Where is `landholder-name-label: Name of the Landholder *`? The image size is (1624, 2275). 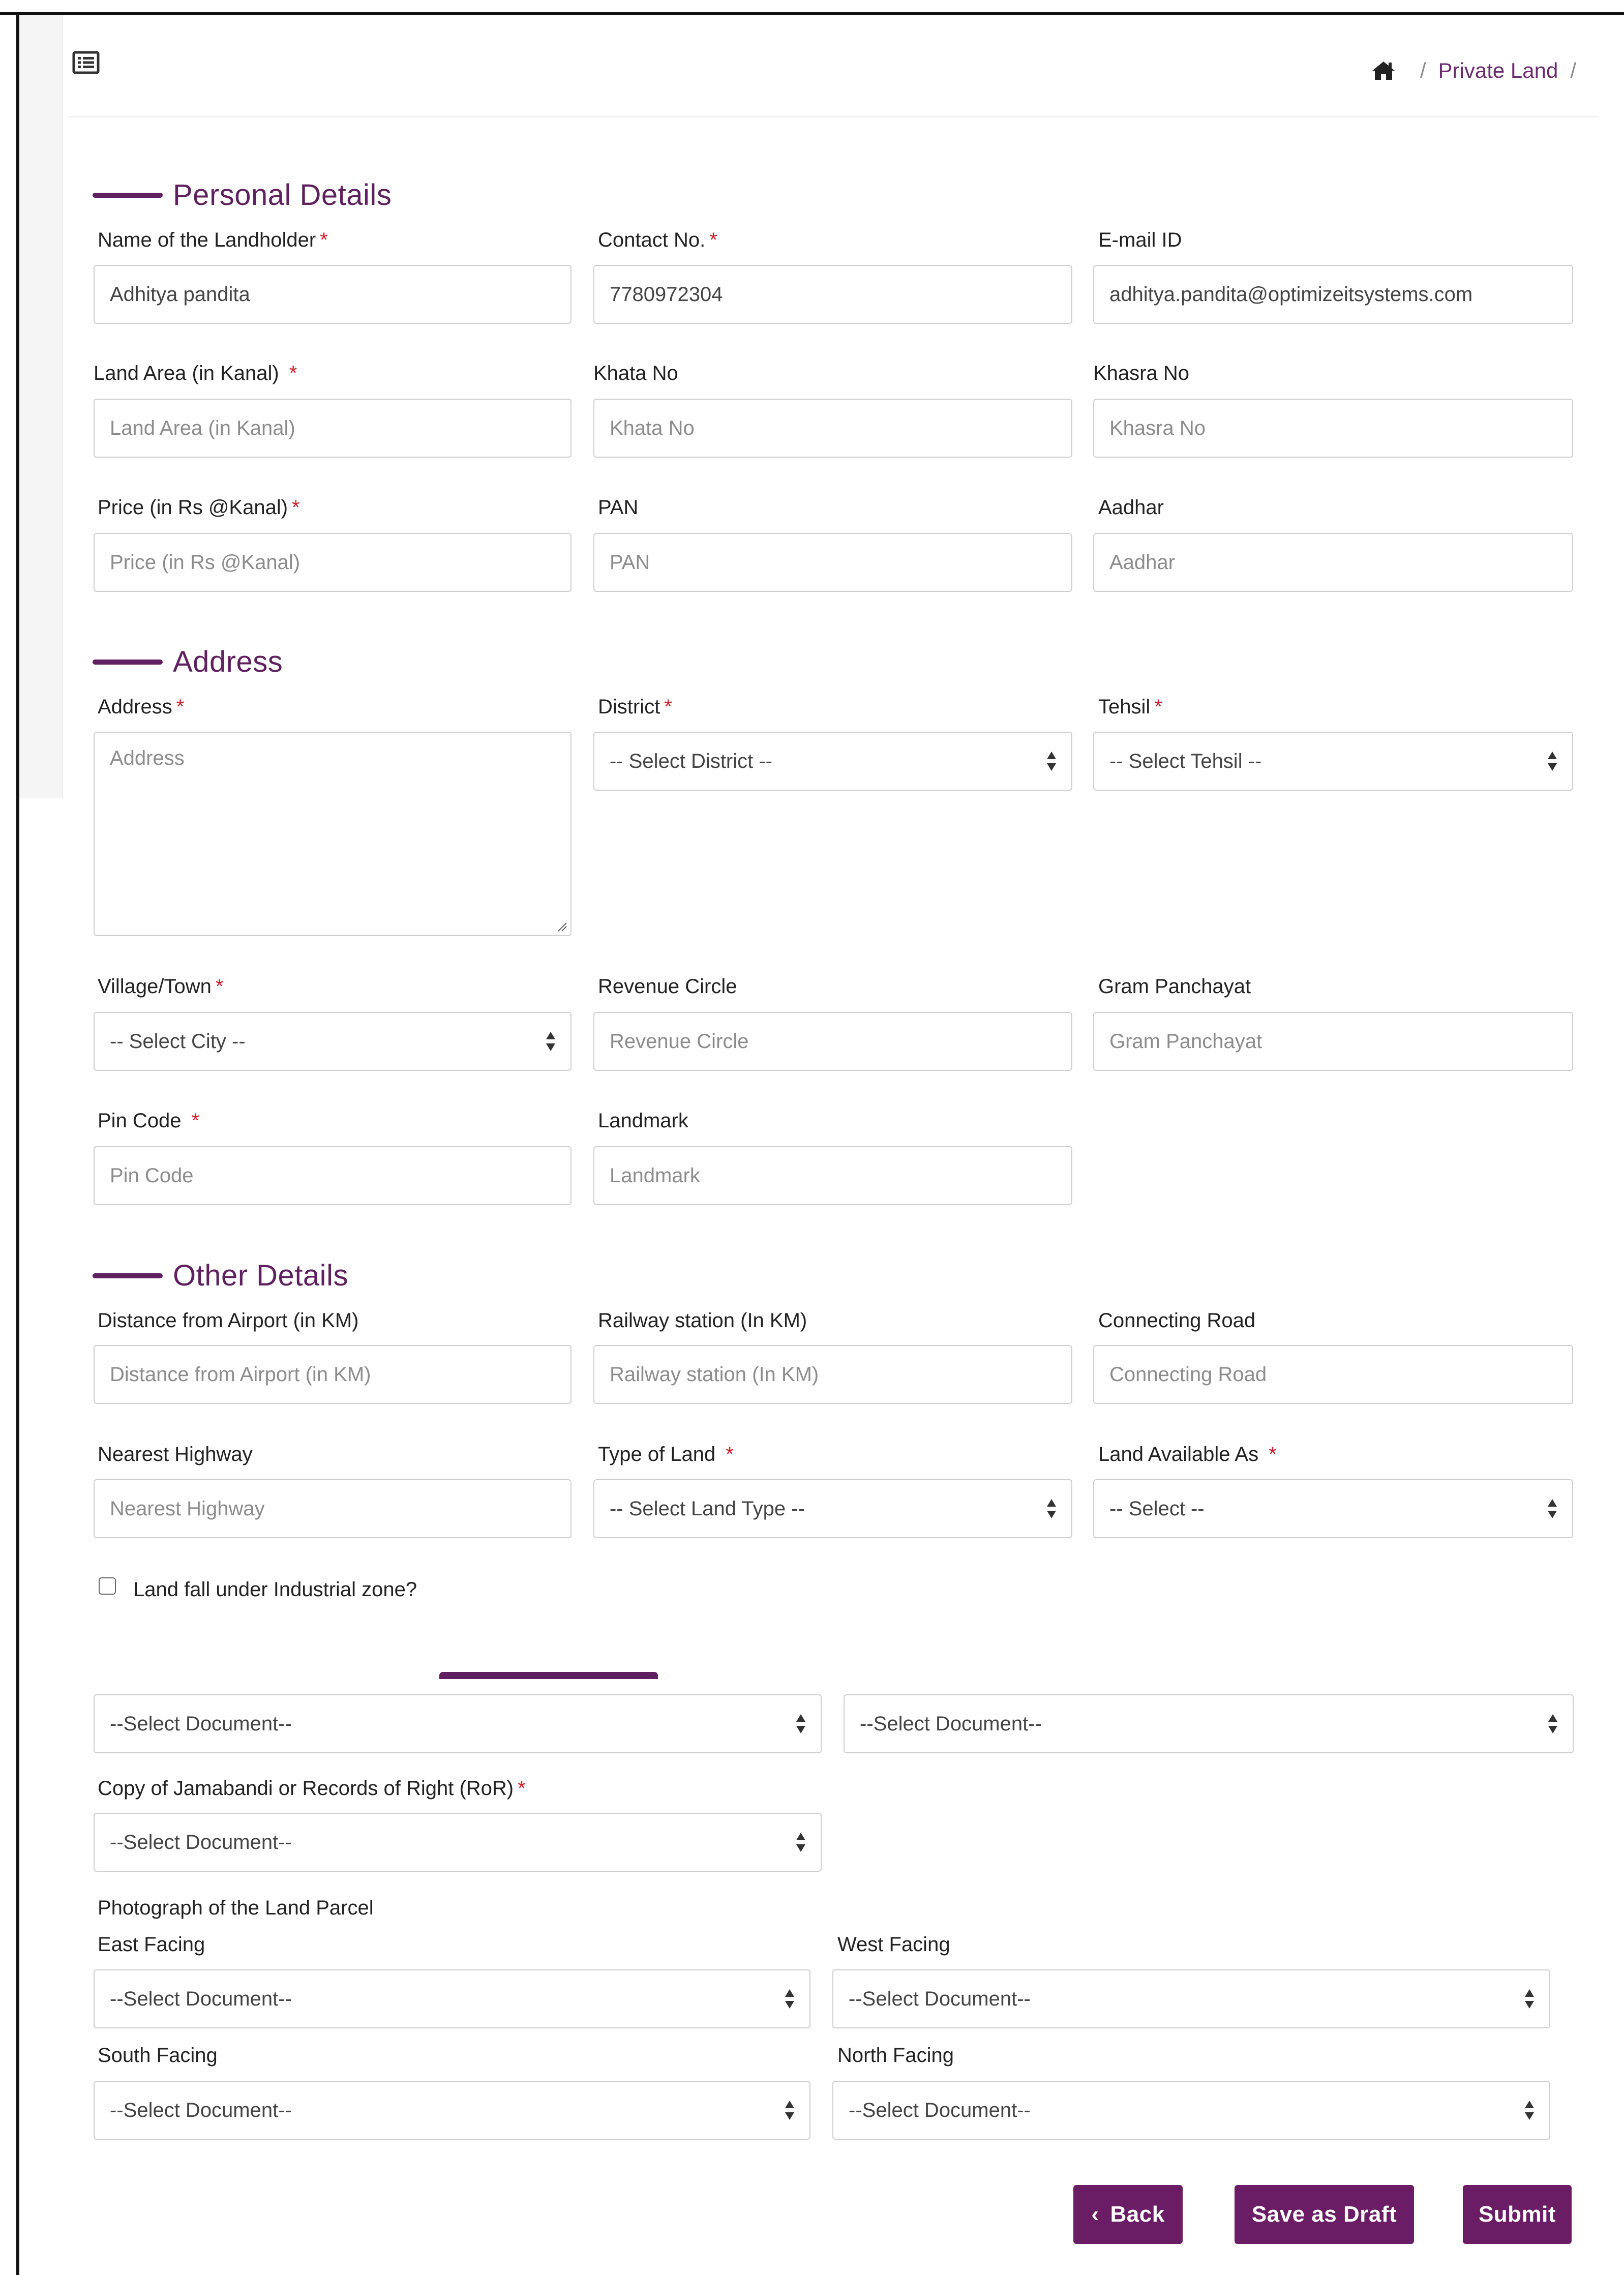 landholder-name-label: Name of the Landholder * is located at coordinates (213, 240).